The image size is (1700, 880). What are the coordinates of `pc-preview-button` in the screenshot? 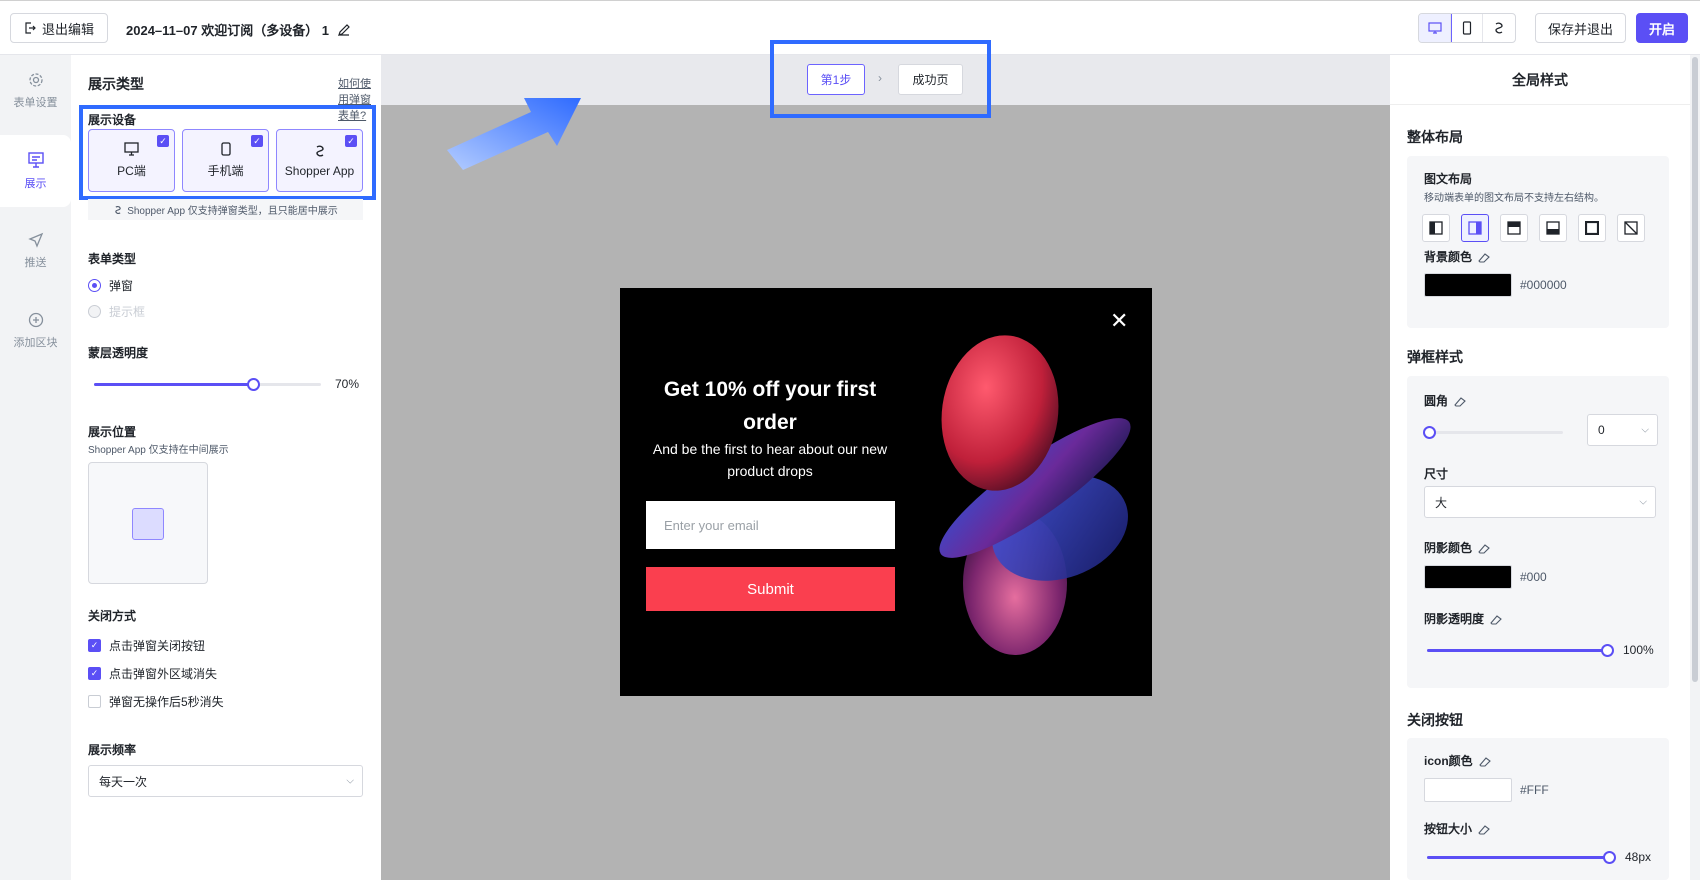 It's located at (1435, 28).